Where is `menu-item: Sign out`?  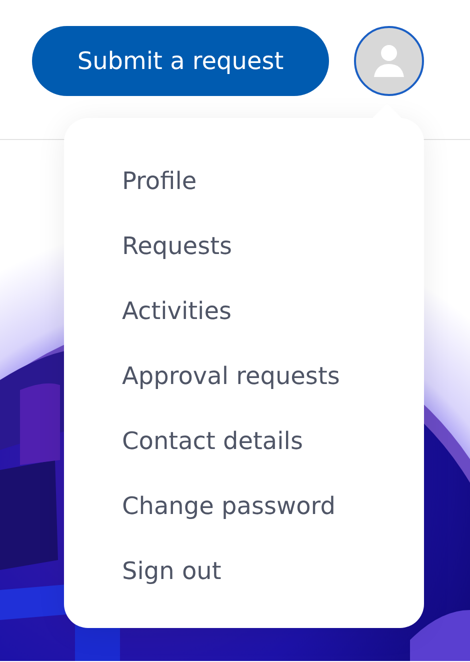
menu-item: Sign out is located at coordinates (172, 570).